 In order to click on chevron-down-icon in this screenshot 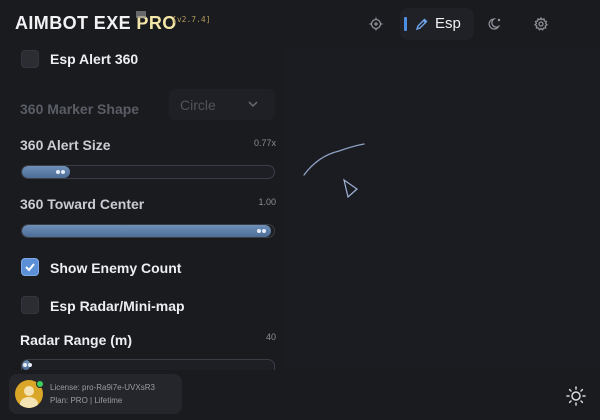, I will do `click(253, 104)`.